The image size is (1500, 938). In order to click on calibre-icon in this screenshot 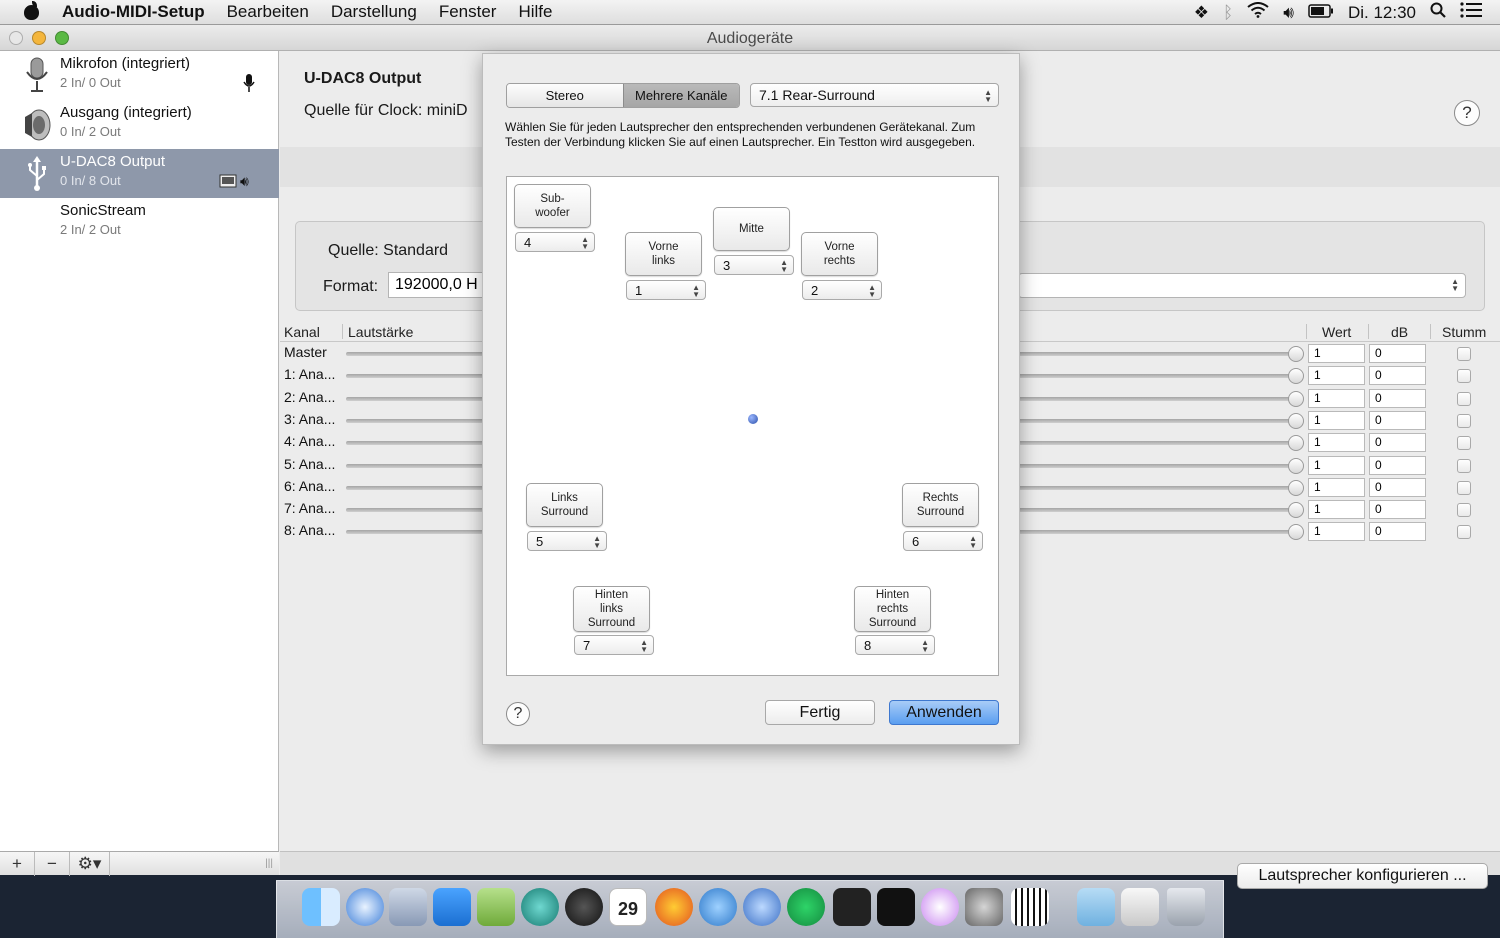, I will do `click(540, 907)`.